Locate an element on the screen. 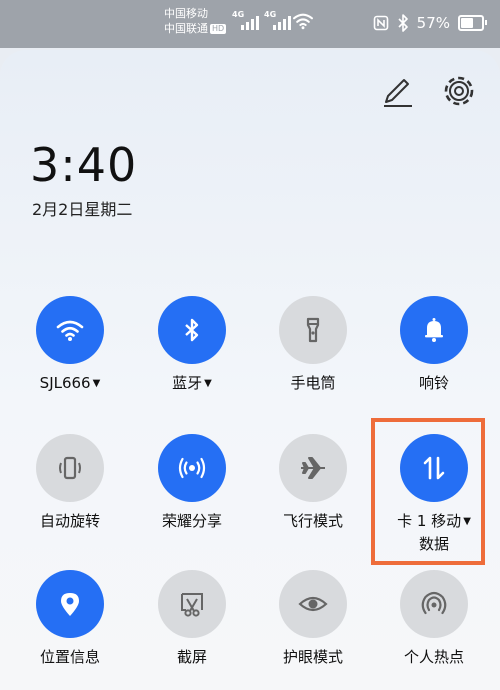 This screenshot has width=500, height=690. airplane-mode-toggle is located at coordinates (313, 468).